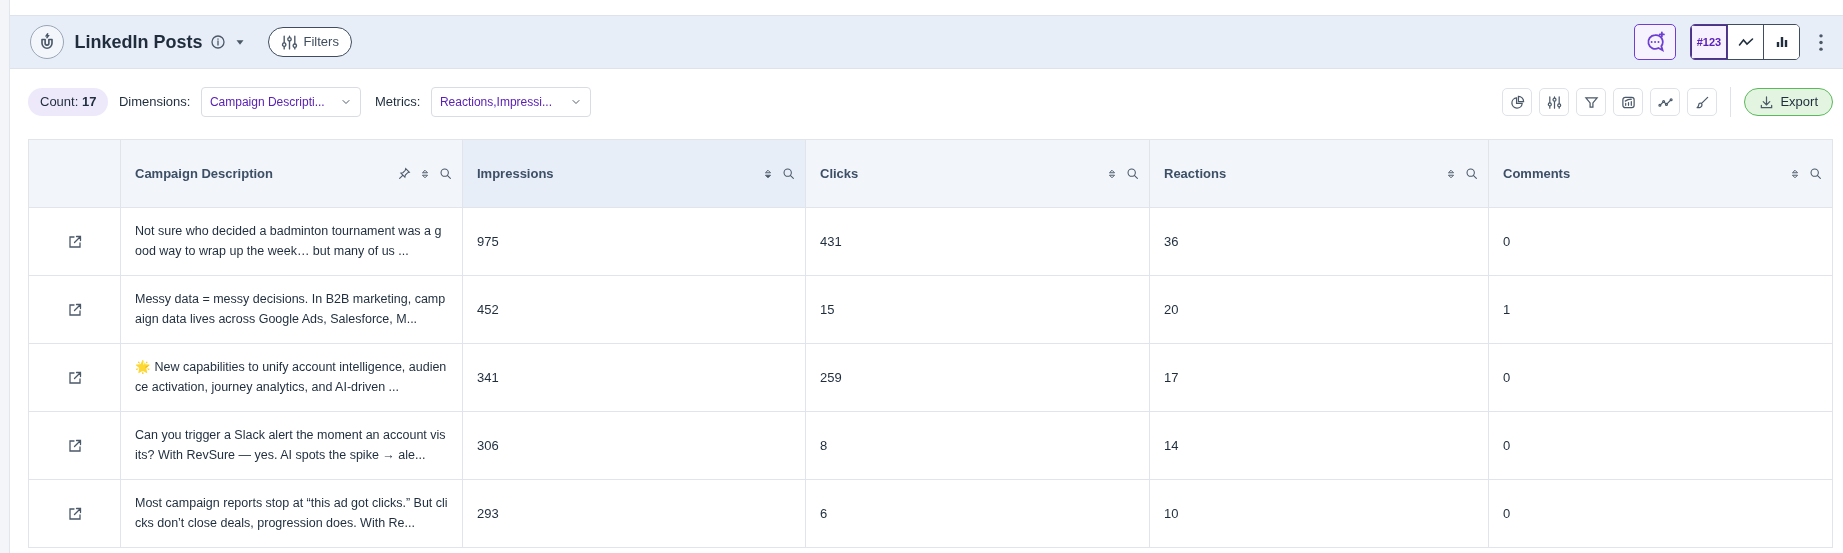  What do you see at coordinates (1788, 102) in the screenshot?
I see `export-button: Export` at bounding box center [1788, 102].